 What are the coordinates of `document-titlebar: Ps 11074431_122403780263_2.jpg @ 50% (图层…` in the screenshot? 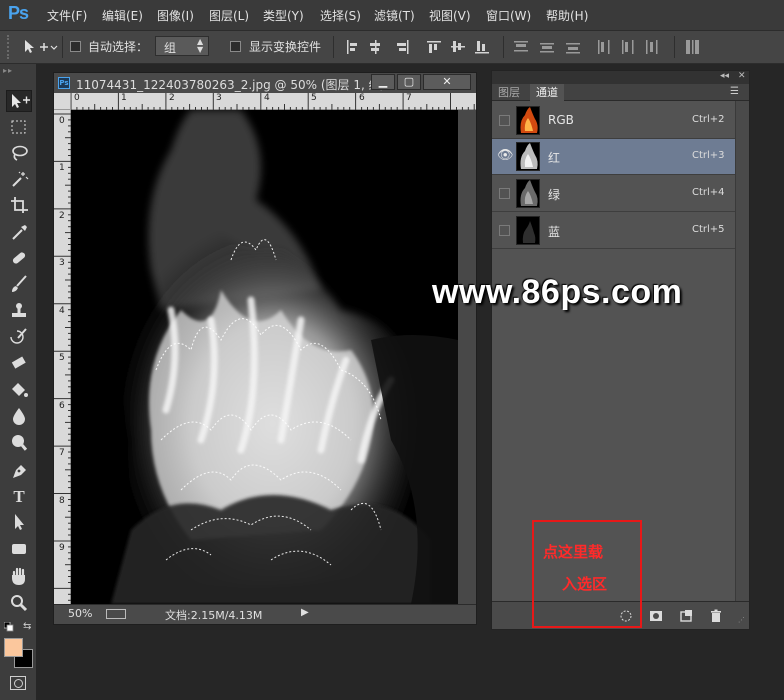 It's located at (265, 83).